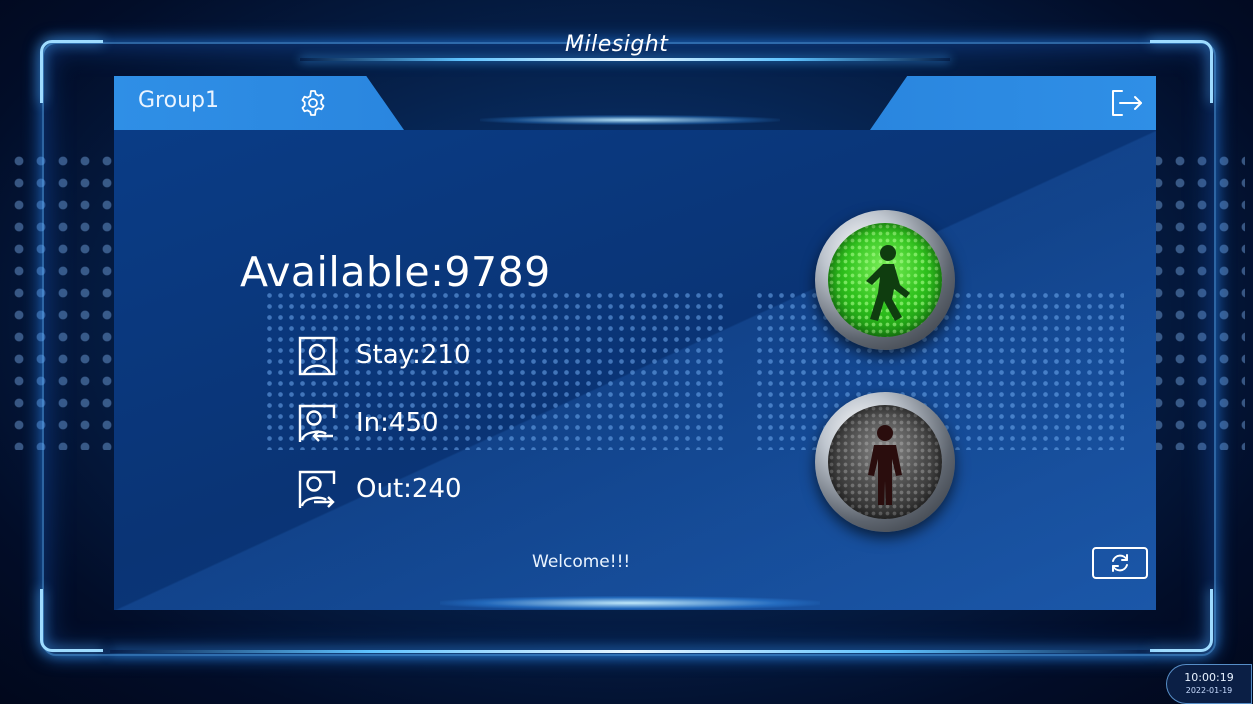 This screenshot has width=1253, height=704. I want to click on person-in-icon, so click(317, 423).